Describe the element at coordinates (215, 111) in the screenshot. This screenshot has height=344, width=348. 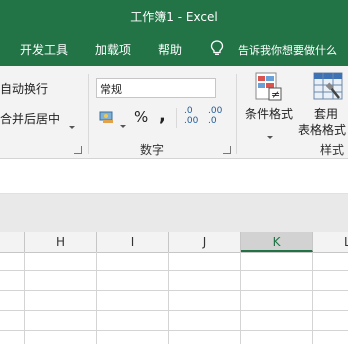
I see `decrease-decimal-top: .00` at that location.